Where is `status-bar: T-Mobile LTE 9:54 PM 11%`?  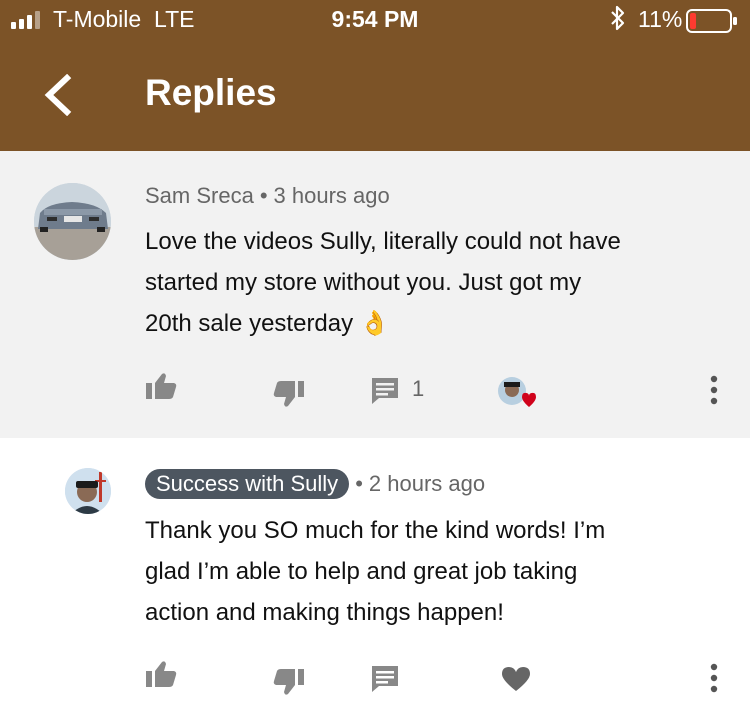 status-bar: T-Mobile LTE 9:54 PM 11% is located at coordinates (375, 20).